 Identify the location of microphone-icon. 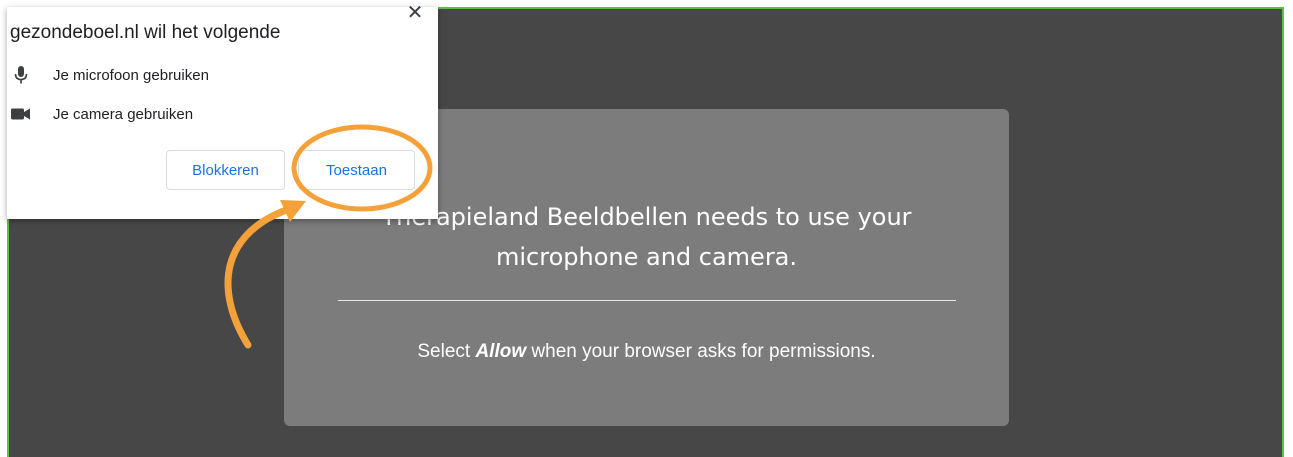
(21, 75).